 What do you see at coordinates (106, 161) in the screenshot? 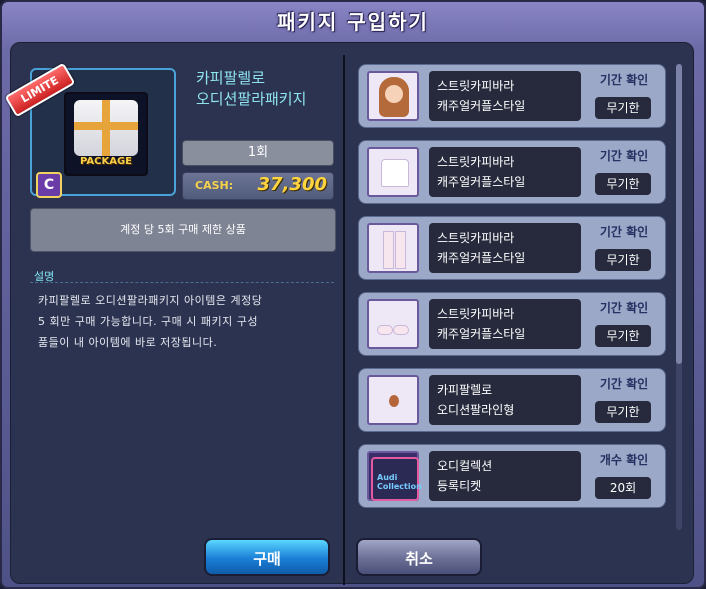
I see `package-thumb-label: PACKAGE` at bounding box center [106, 161].